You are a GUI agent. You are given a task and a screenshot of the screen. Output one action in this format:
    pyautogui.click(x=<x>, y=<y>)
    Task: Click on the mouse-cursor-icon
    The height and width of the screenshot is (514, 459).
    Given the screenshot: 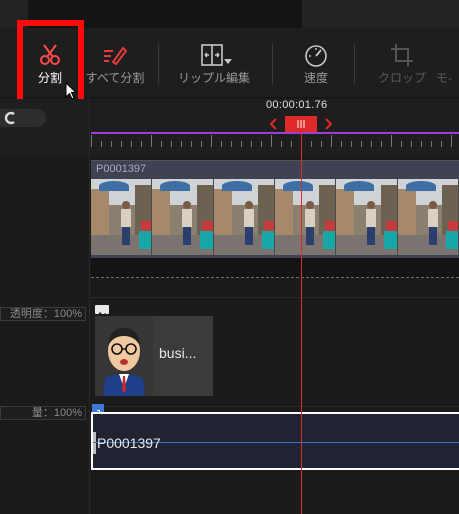 What is the action you would take?
    pyautogui.click(x=71, y=91)
    